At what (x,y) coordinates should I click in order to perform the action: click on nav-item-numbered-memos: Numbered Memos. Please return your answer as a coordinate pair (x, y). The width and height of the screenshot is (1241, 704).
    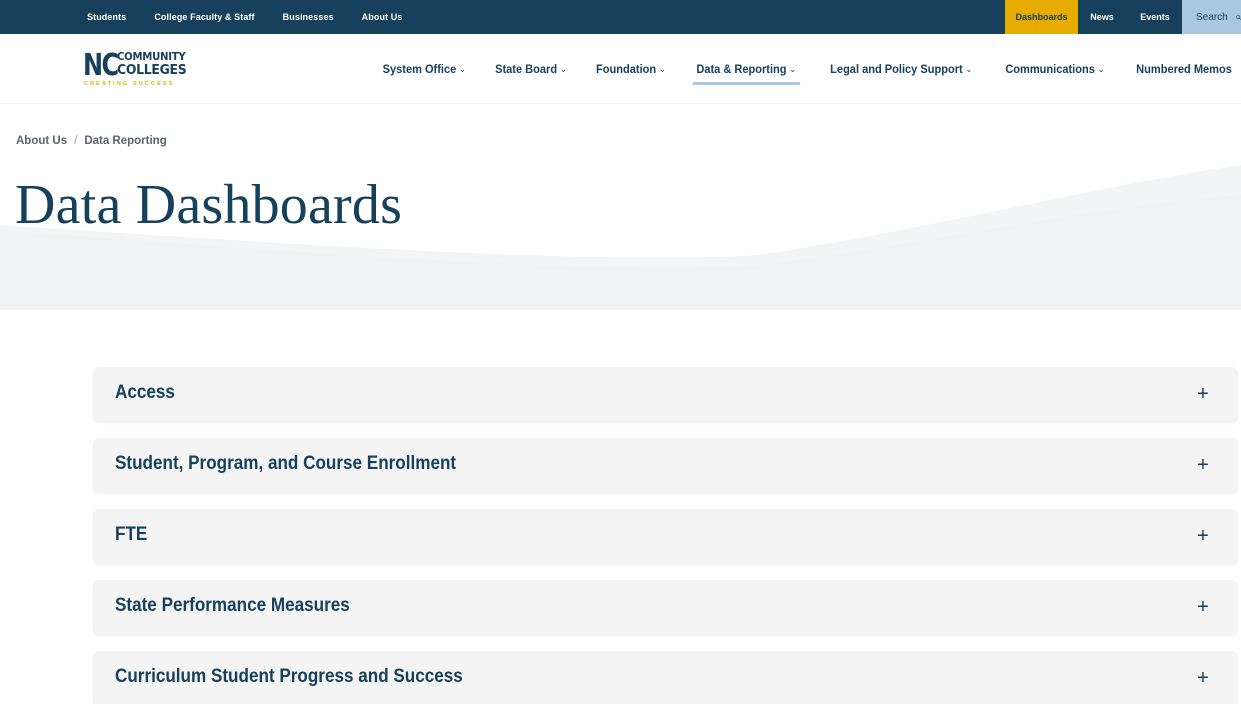
    Looking at the image, I should click on (1184, 69).